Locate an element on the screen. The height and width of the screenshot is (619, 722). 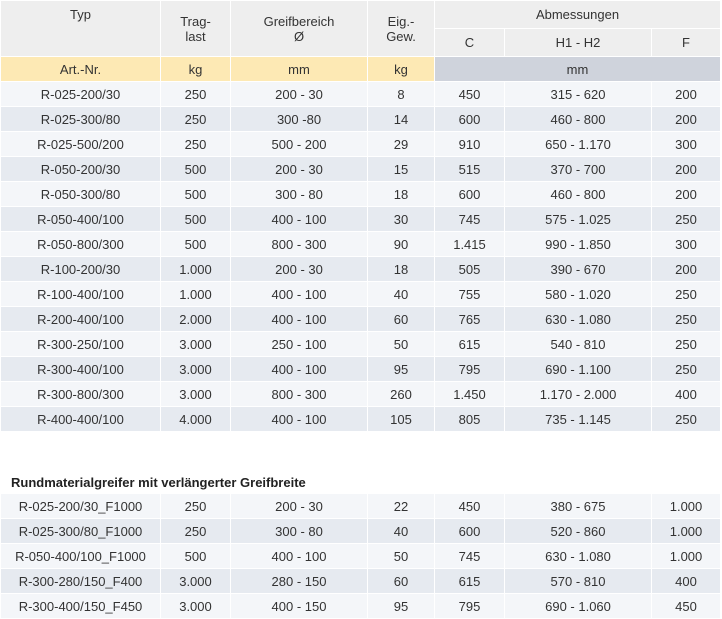
unit-mm-dimensions: mm is located at coordinates (577, 69).